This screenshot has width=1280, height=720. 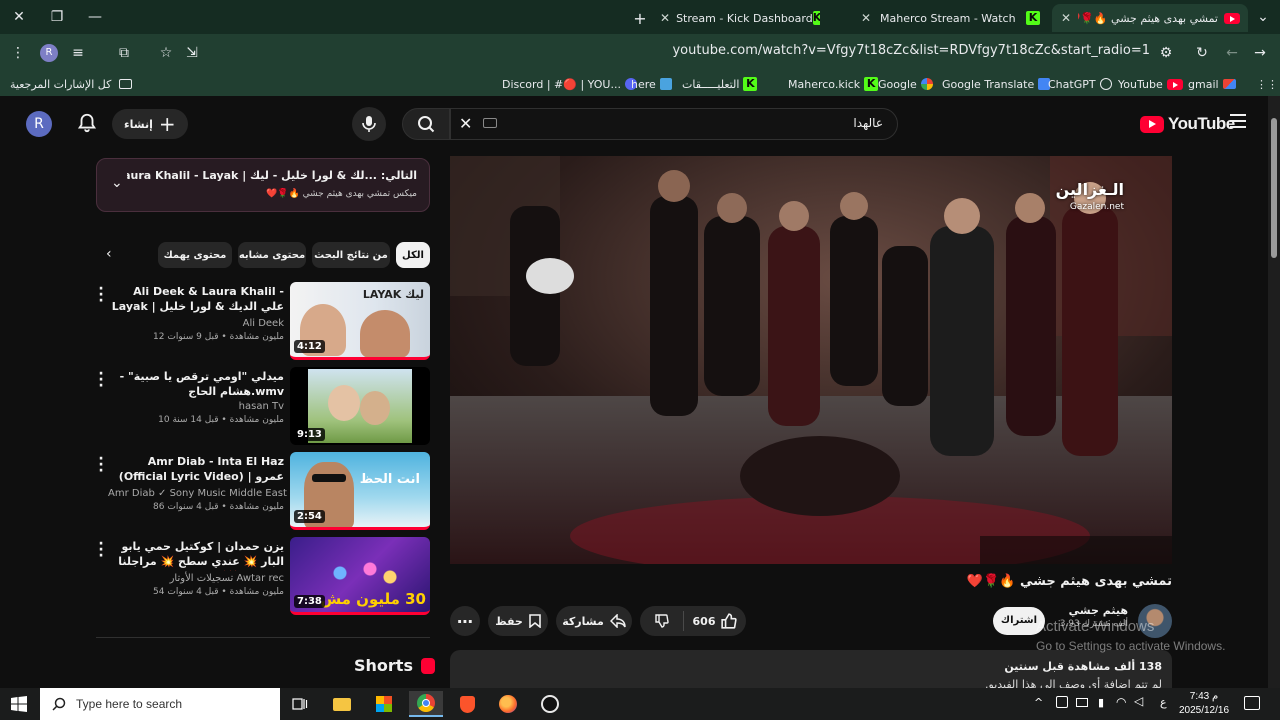 What do you see at coordinates (272, 255) in the screenshot?
I see `chip-related: محتوى مشابه` at bounding box center [272, 255].